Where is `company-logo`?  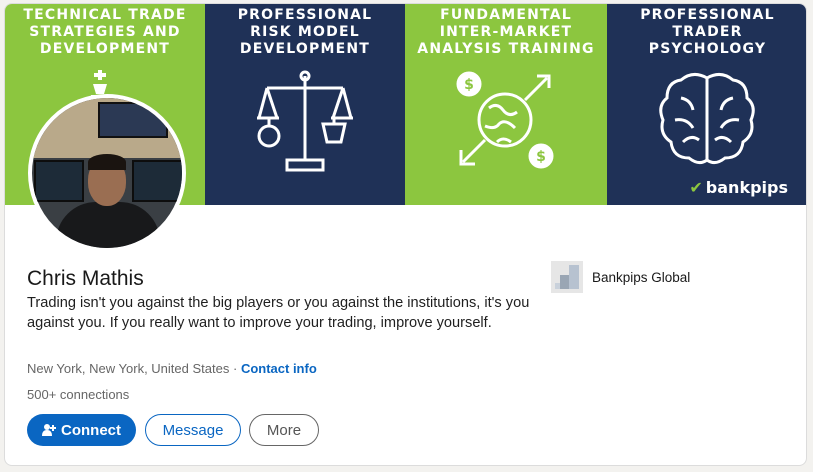
company-logo is located at coordinates (567, 277).